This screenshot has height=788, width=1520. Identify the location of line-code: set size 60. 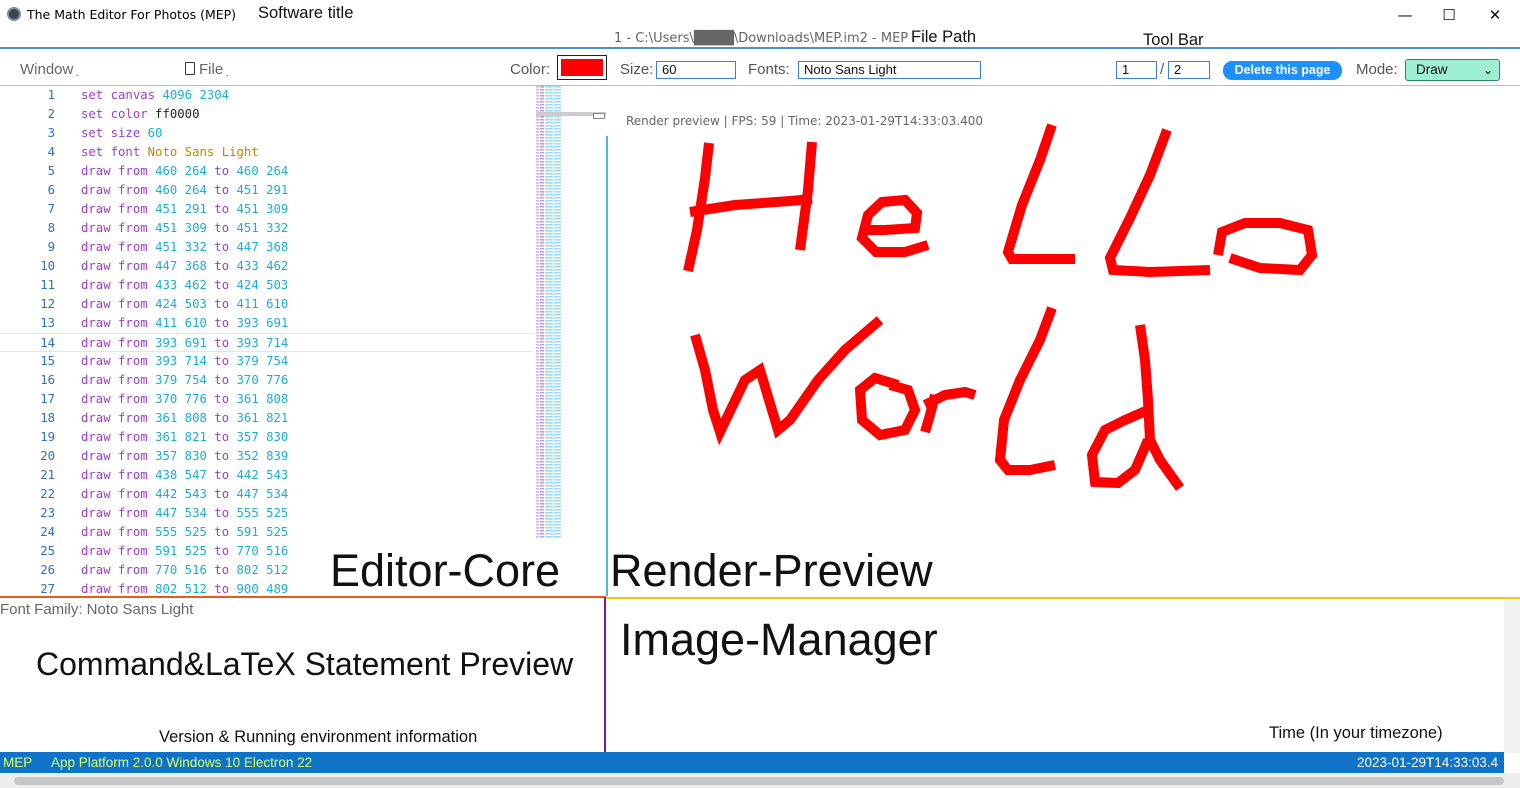
(122, 133).